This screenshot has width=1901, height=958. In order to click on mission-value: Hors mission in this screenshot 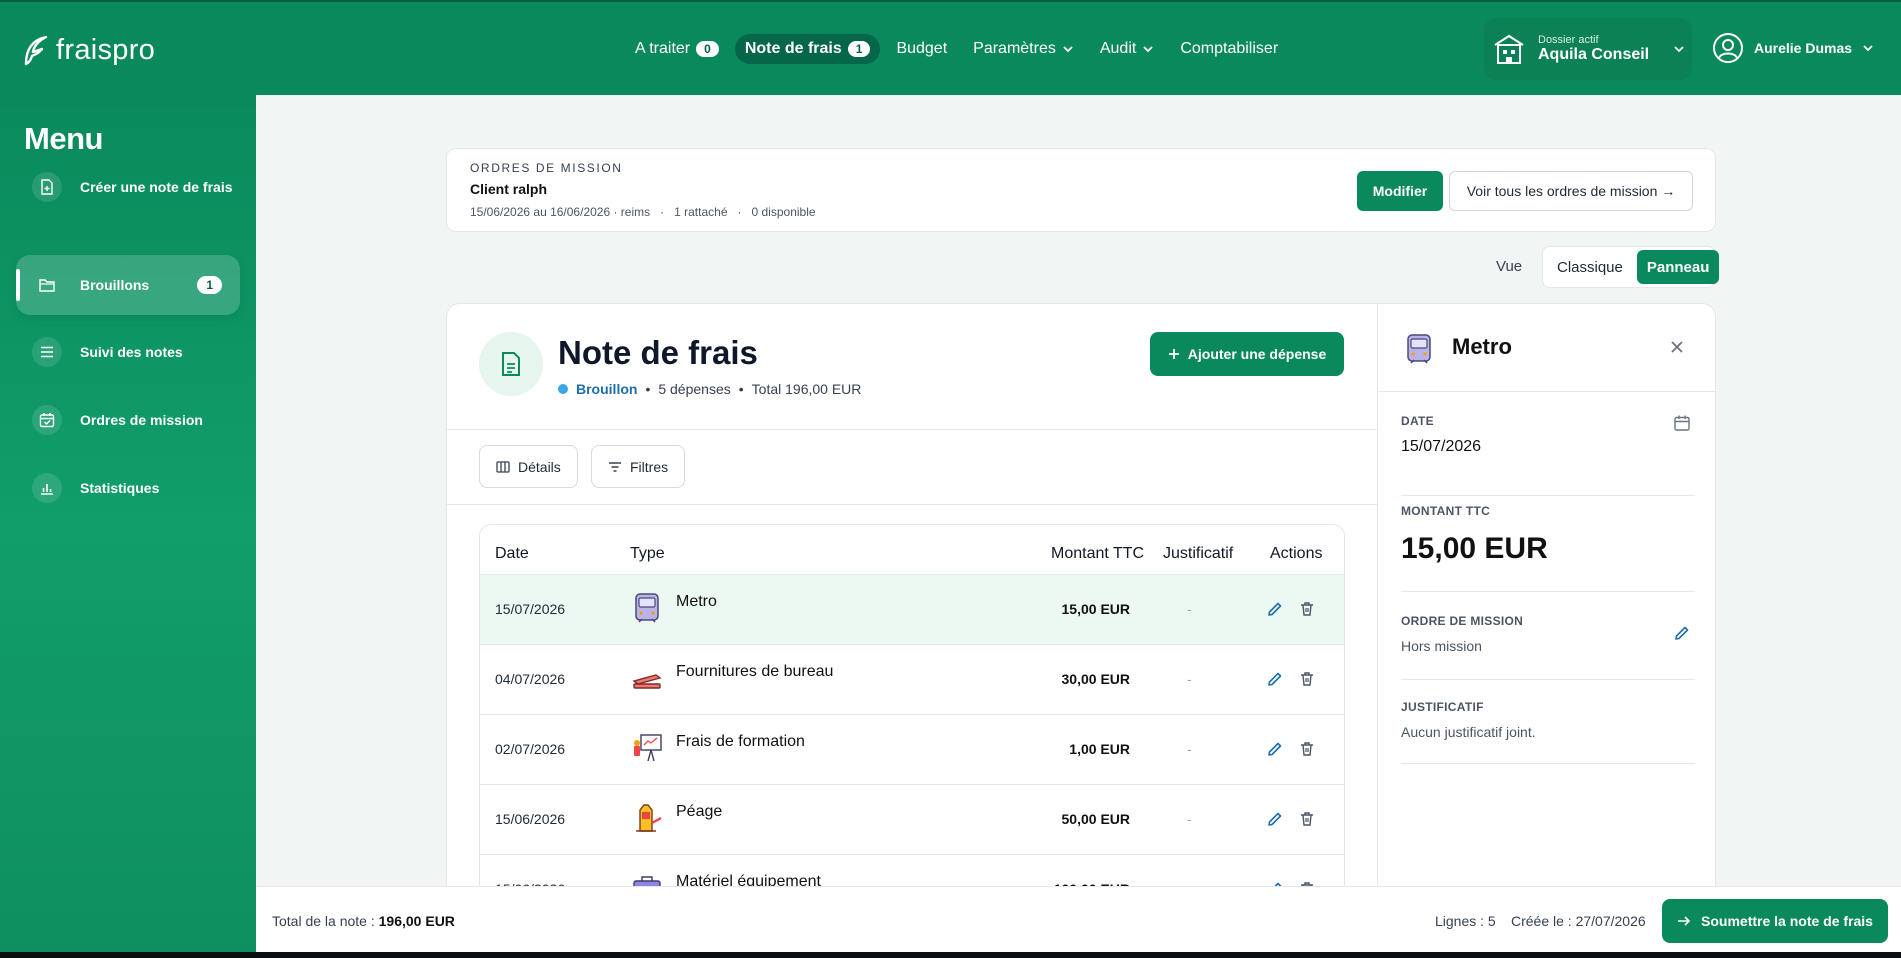, I will do `click(1441, 646)`.